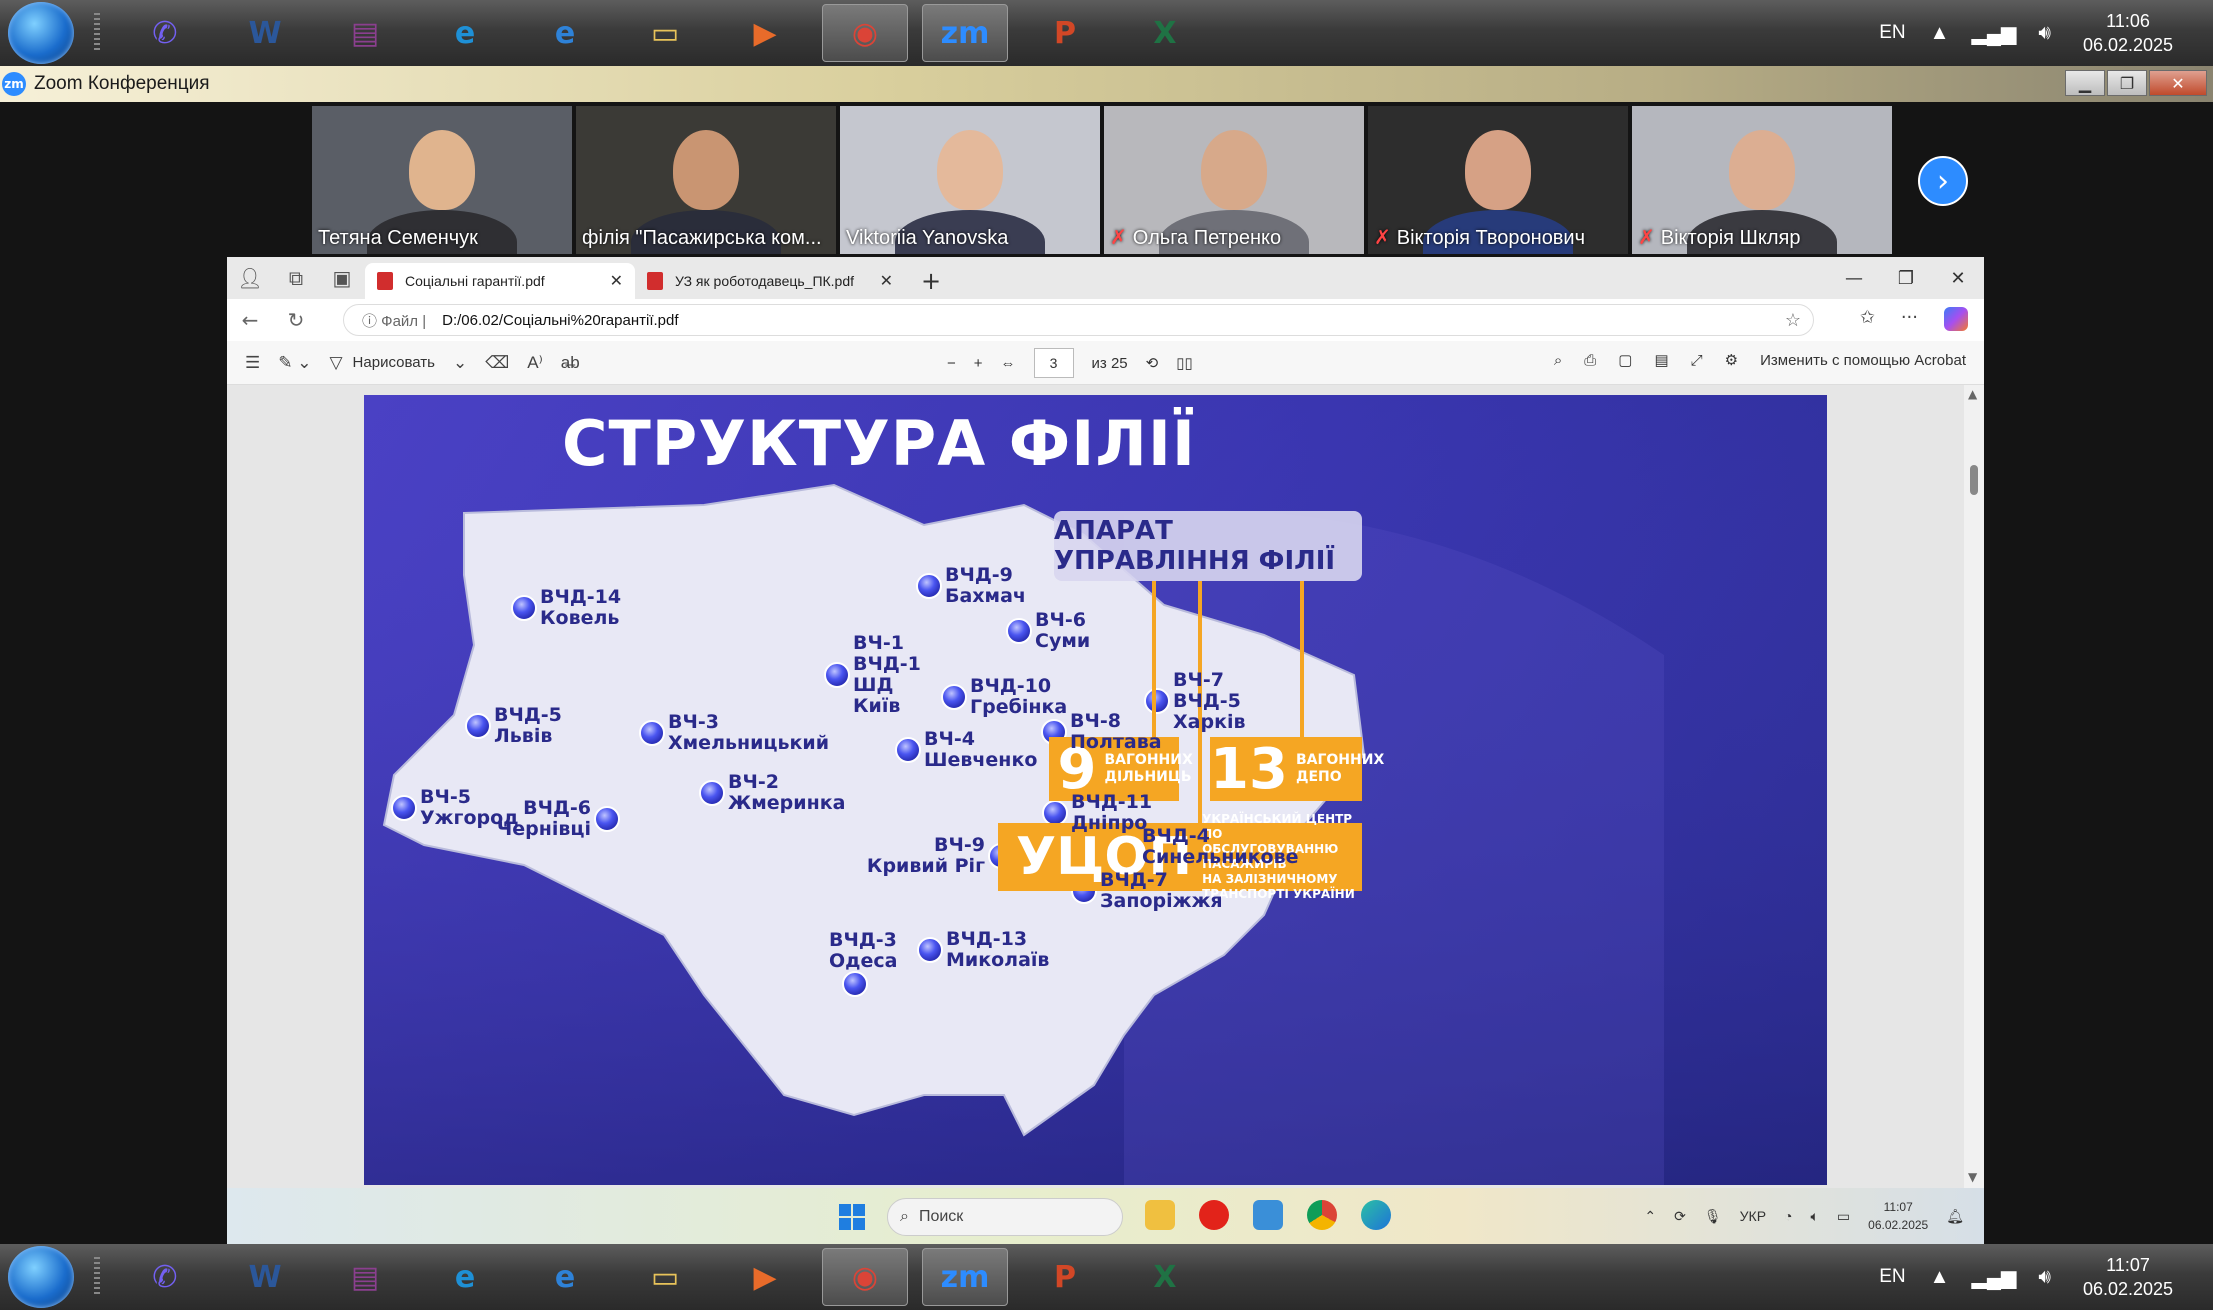  Describe the element at coordinates (970, 180) in the screenshot. I see `participant-tile: Viktoriia Yanovska` at that location.